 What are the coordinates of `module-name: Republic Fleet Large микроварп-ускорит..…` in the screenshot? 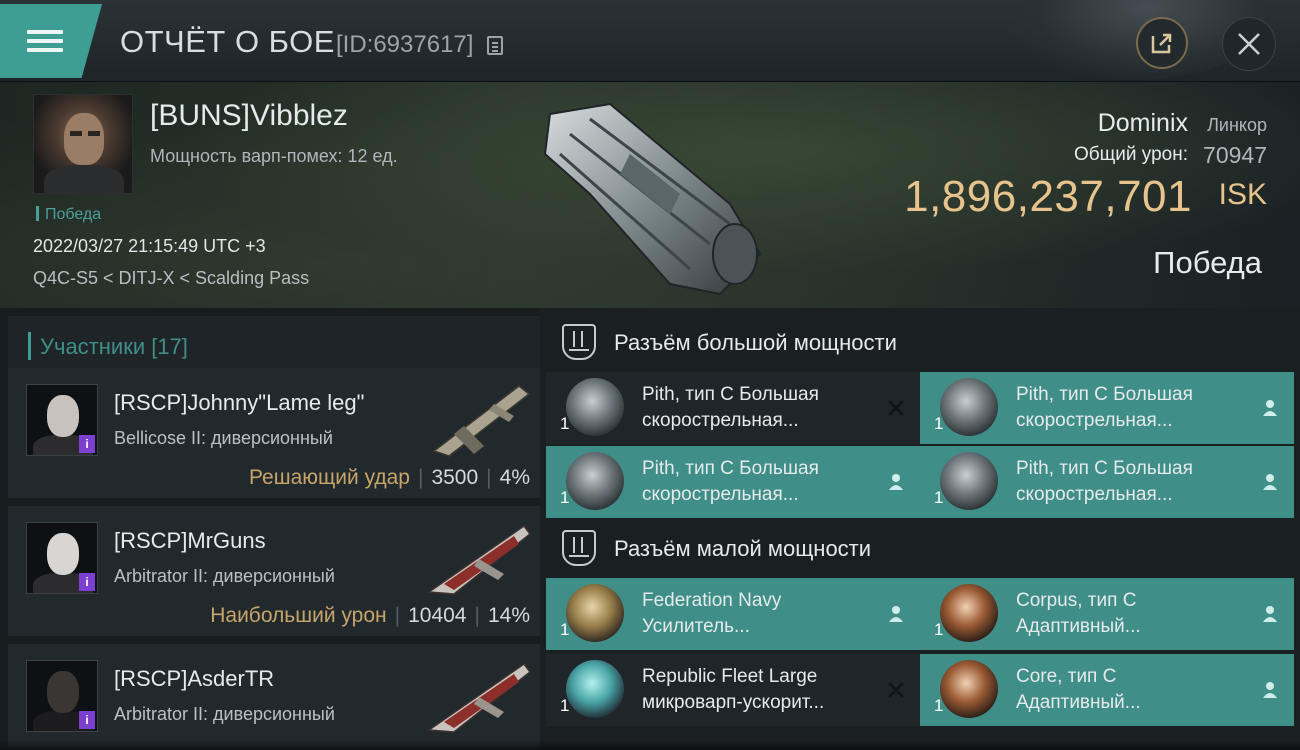 It's located at (733, 689).